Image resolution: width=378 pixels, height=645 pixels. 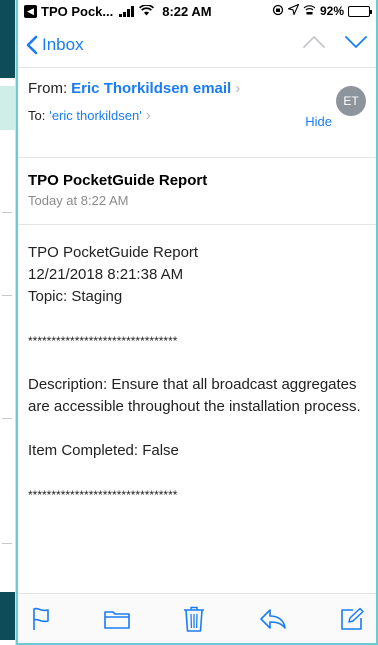 What do you see at coordinates (7, 616) in the screenshot?
I see `background-app-footer` at bounding box center [7, 616].